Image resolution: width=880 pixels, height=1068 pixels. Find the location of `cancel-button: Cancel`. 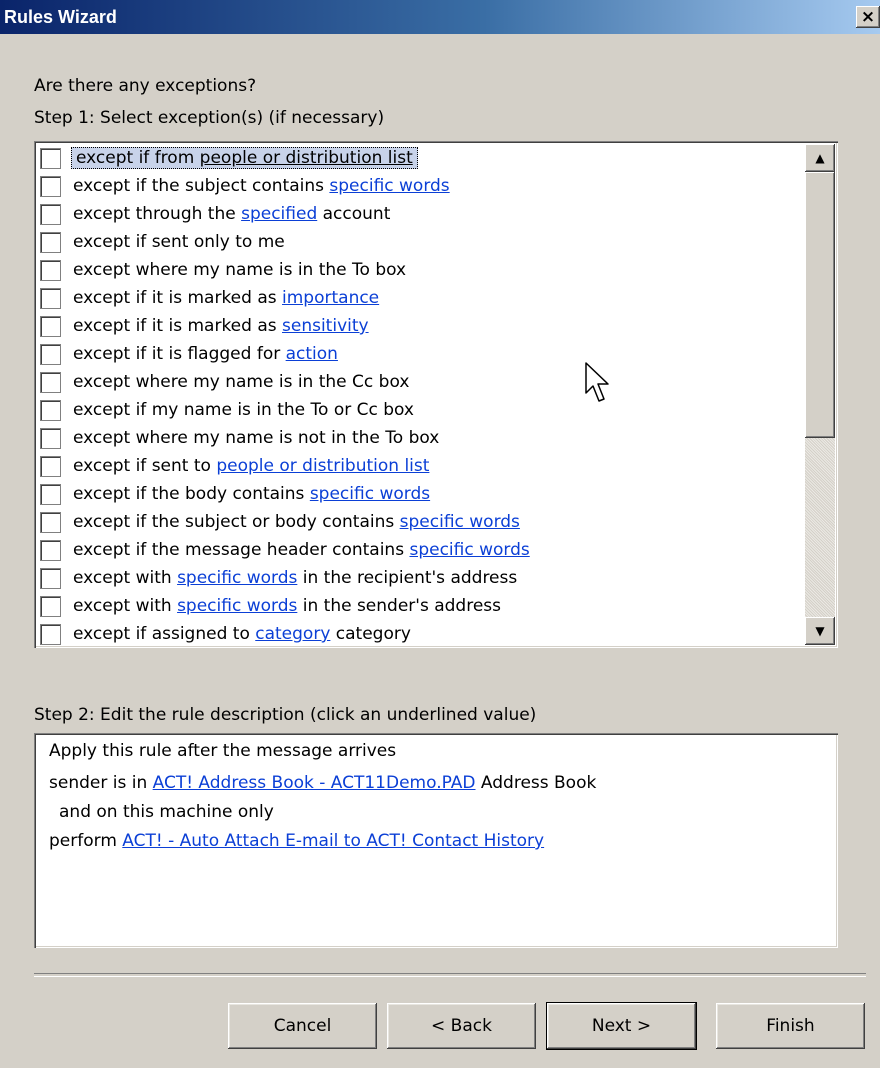

cancel-button: Cancel is located at coordinates (302, 1026).